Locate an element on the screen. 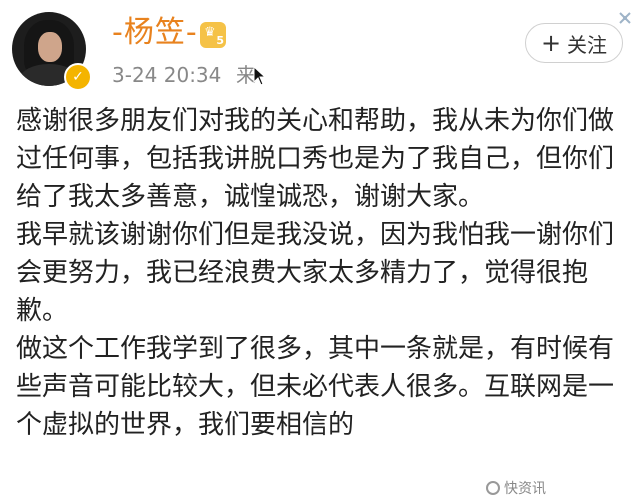 This screenshot has width=640, height=503. watermark-text: 快资讯 is located at coordinates (525, 489).